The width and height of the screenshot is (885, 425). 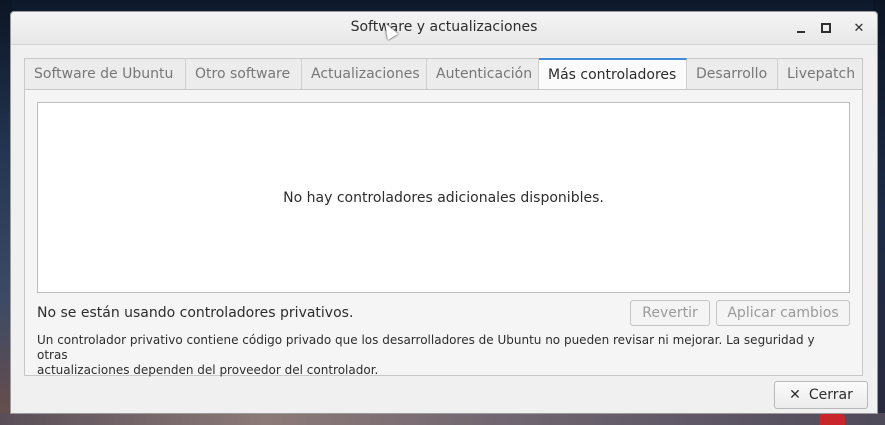 What do you see at coordinates (732, 74) in the screenshot?
I see `tab-desarrollo: Desarrollo` at bounding box center [732, 74].